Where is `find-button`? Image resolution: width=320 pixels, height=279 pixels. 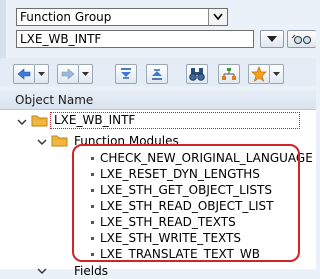 find-button is located at coordinates (197, 74).